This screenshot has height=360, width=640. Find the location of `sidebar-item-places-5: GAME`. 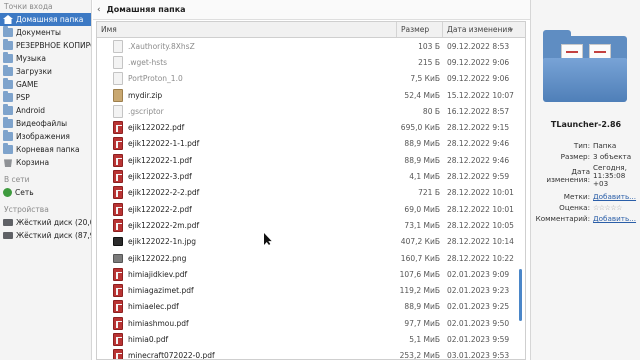

sidebar-item-places-5: GAME is located at coordinates (45, 84).